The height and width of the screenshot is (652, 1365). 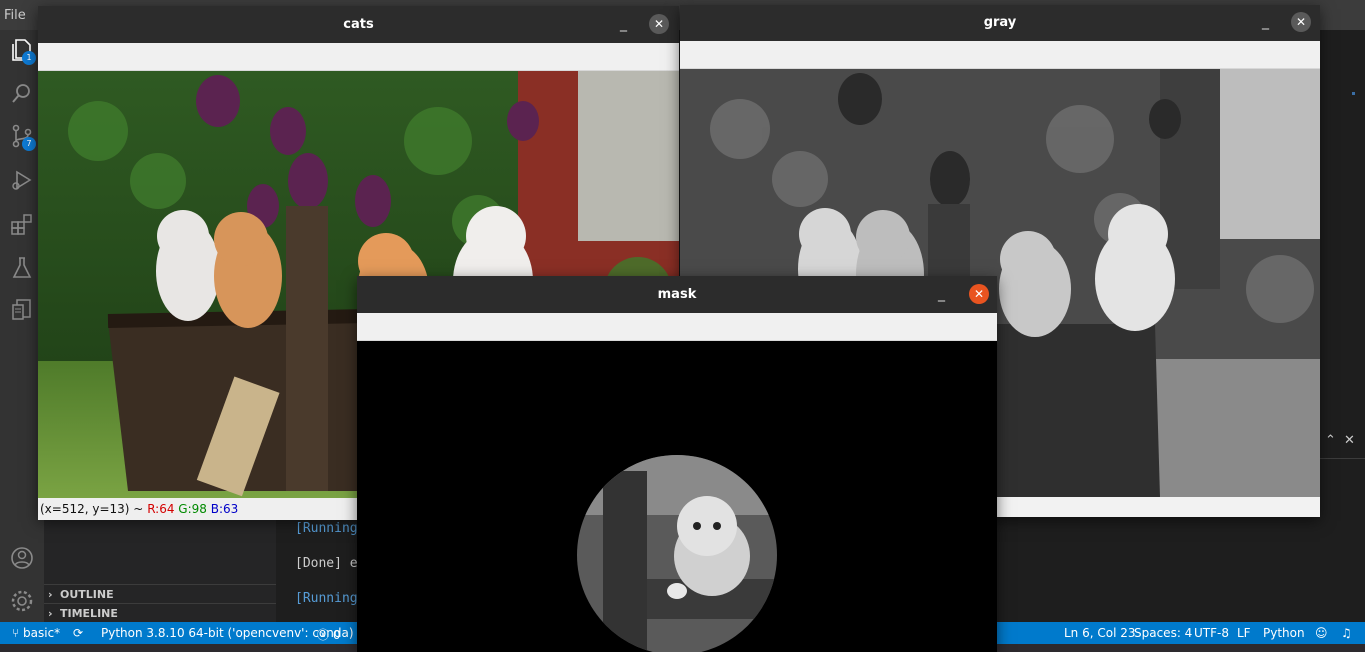 What do you see at coordinates (336, 635) in the screenshot?
I see `problems-count: 0` at bounding box center [336, 635].